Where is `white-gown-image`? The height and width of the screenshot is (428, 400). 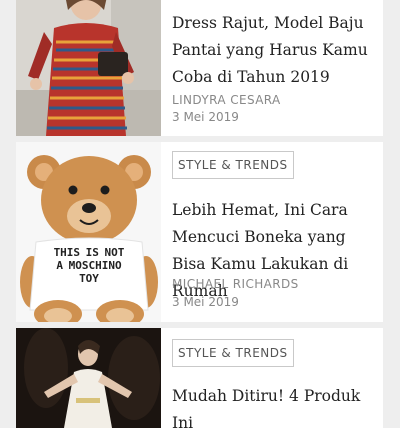
white-gown-image is located at coordinates (88, 378).